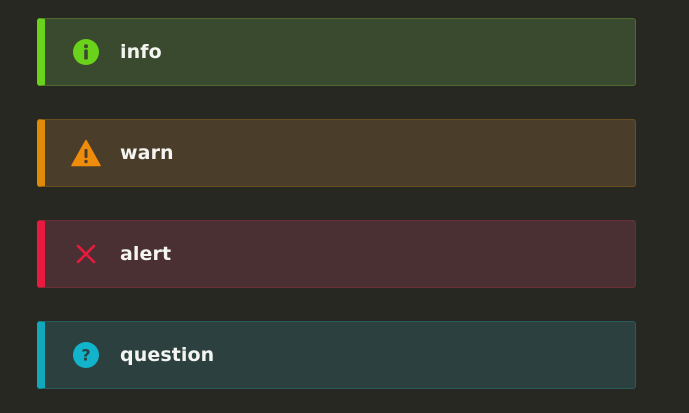 The height and width of the screenshot is (413, 689). I want to click on warning-triangle-icon, so click(86, 153).